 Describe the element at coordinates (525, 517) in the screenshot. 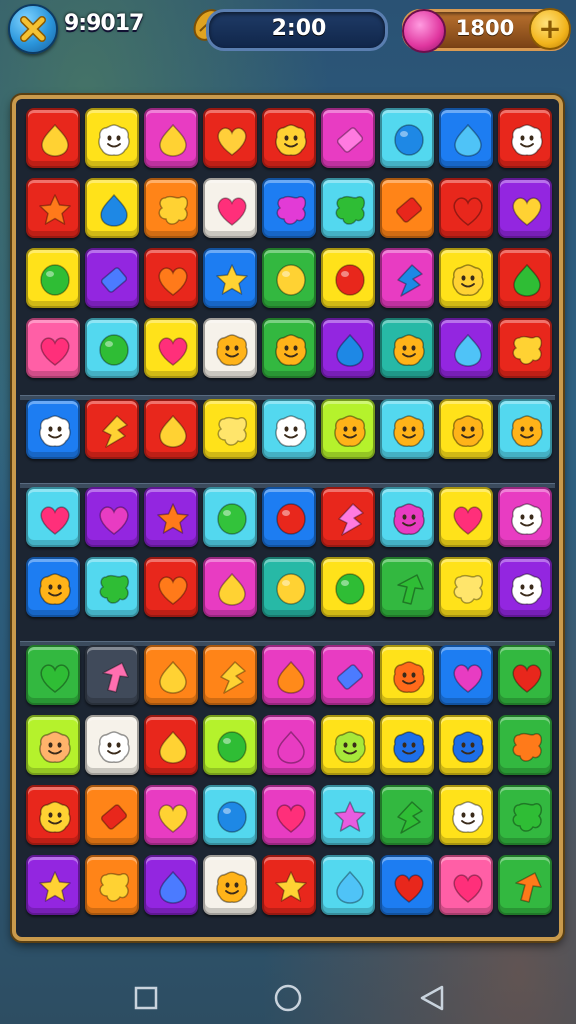

I see `tile-magenta-face` at that location.